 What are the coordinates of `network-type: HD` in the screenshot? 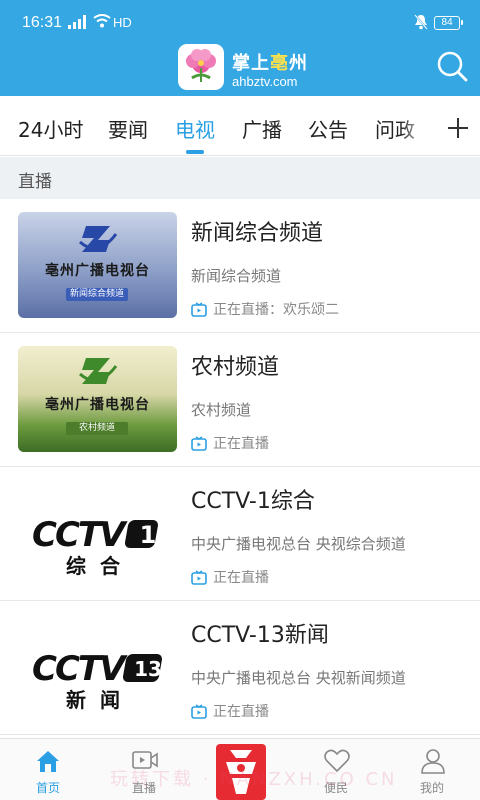 It's located at (122, 22).